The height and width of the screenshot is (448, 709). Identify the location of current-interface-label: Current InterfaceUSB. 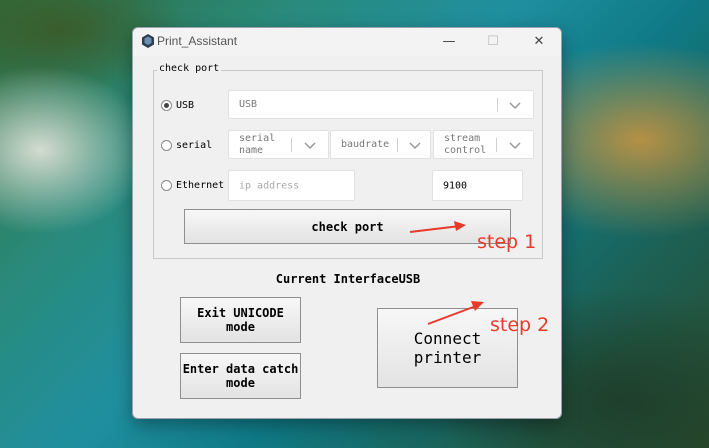
(348, 279).